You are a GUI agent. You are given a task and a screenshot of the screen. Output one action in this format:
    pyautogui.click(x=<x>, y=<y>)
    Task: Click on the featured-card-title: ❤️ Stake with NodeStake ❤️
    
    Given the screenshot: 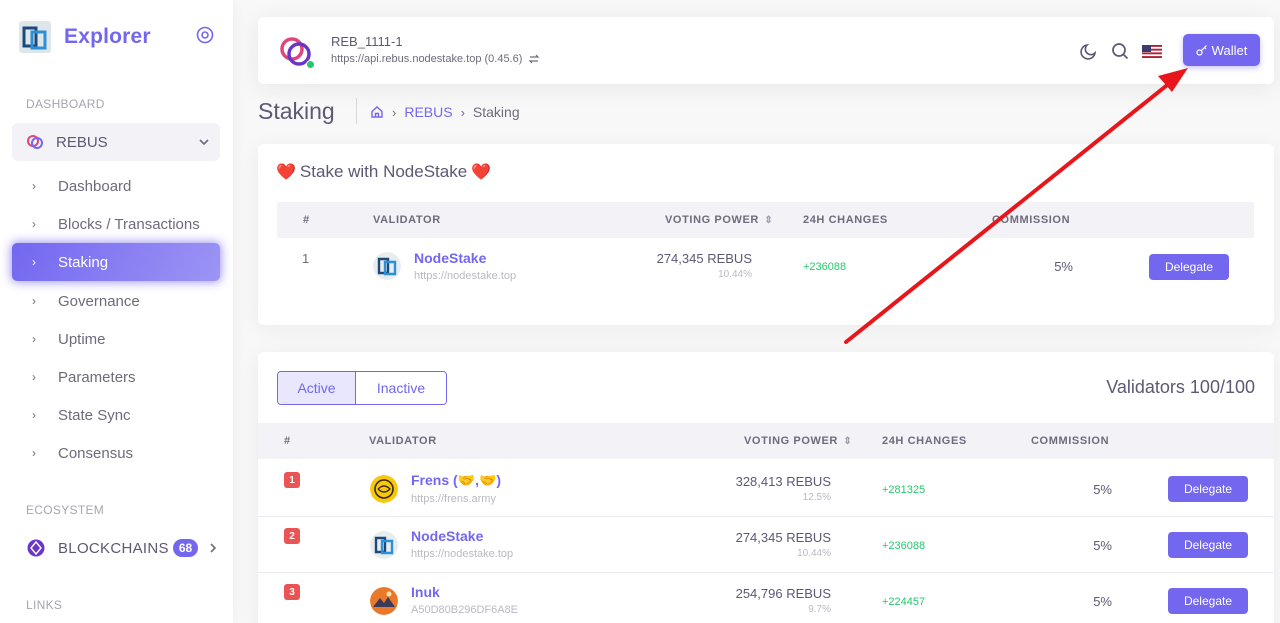 What is the action you would take?
    pyautogui.click(x=383, y=172)
    